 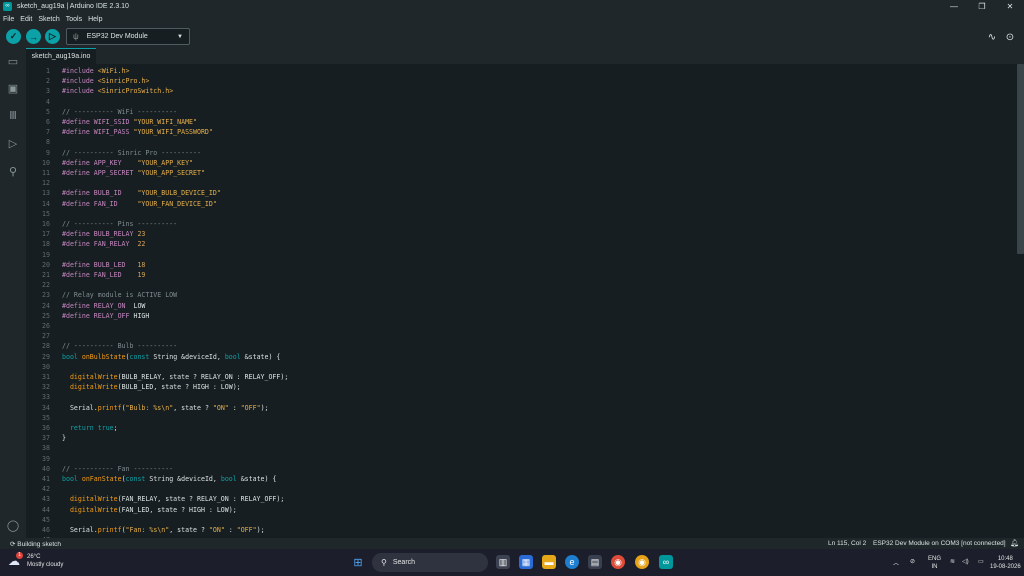 I want to click on code-line: 11 #define APP_SECRET "YOUR_APP_SECRET", so click(x=521, y=173).